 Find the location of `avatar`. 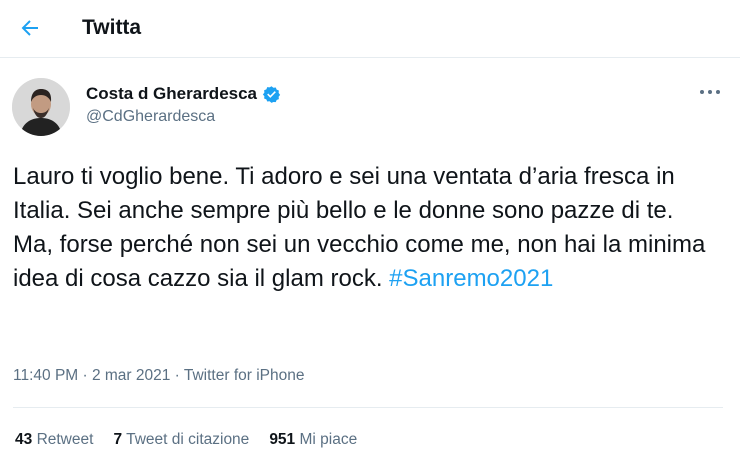

avatar is located at coordinates (41, 107).